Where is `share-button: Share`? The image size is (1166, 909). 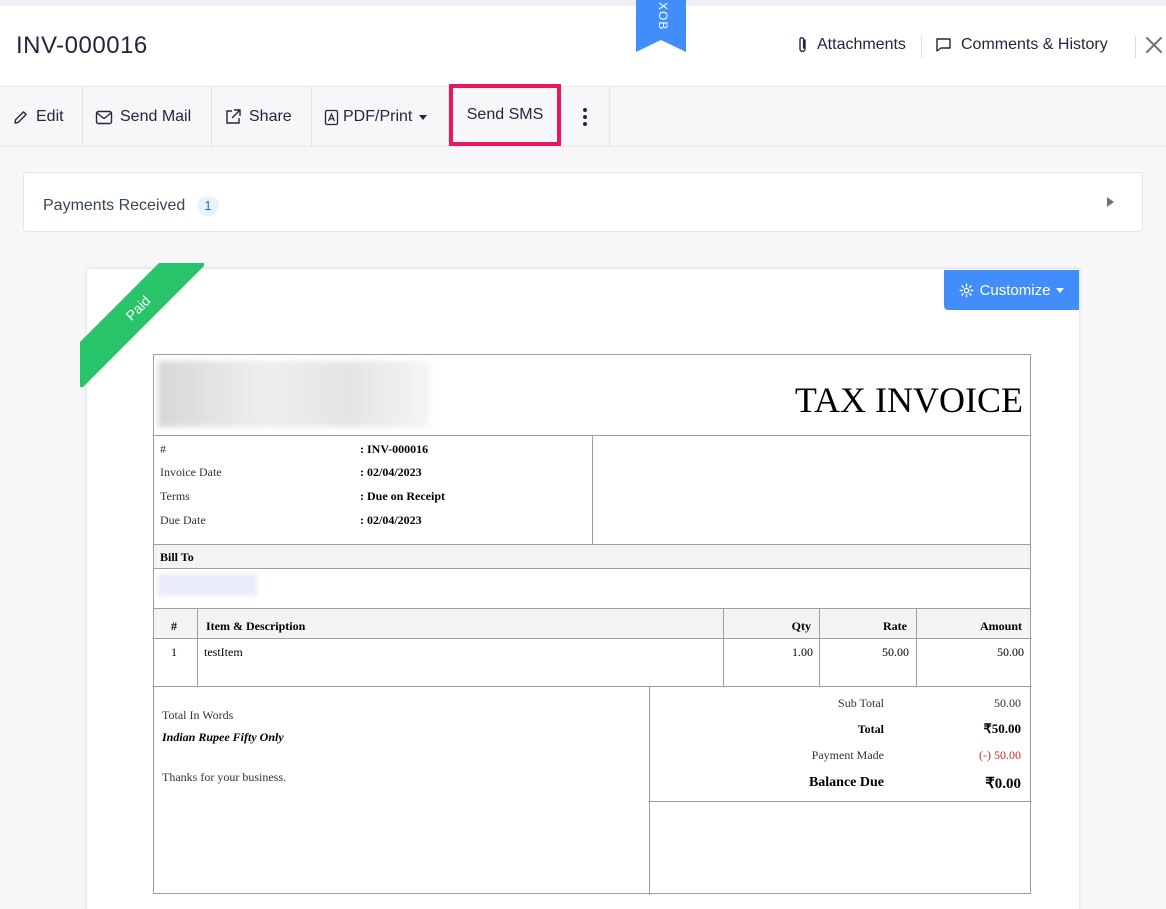 share-button: Share is located at coordinates (262, 117).